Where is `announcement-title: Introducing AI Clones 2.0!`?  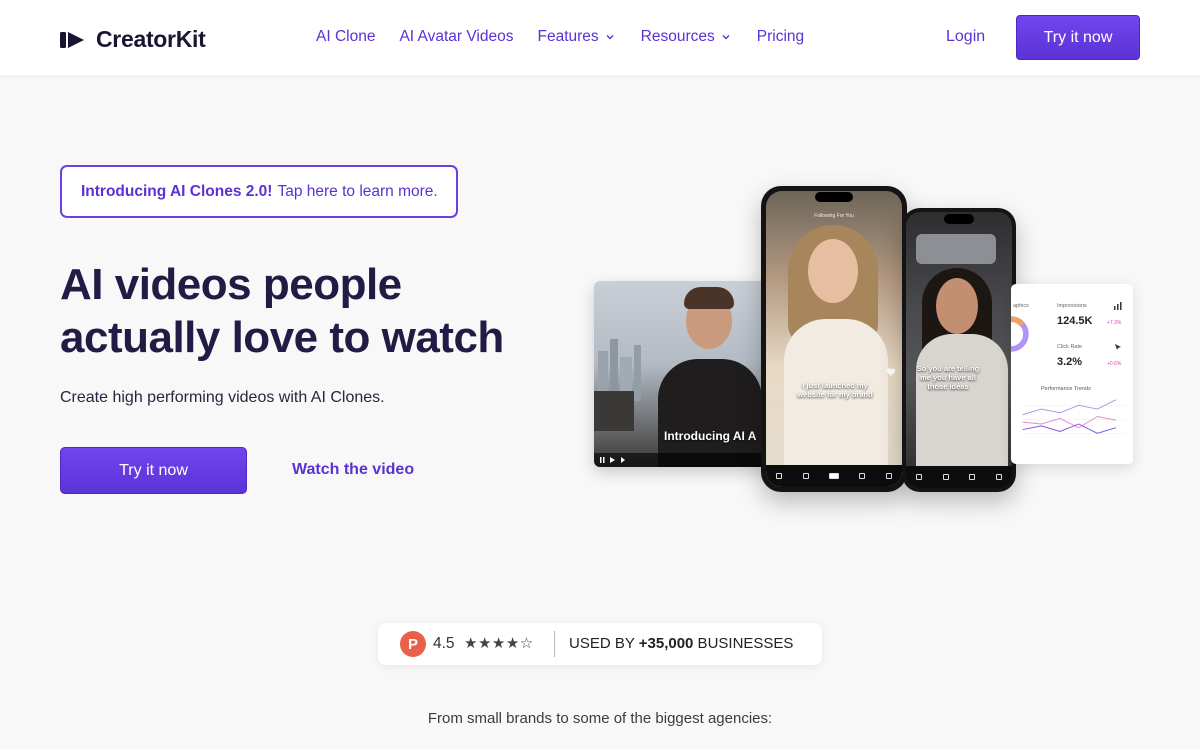
announcement-title: Introducing AI Clones 2.0! is located at coordinates (177, 191).